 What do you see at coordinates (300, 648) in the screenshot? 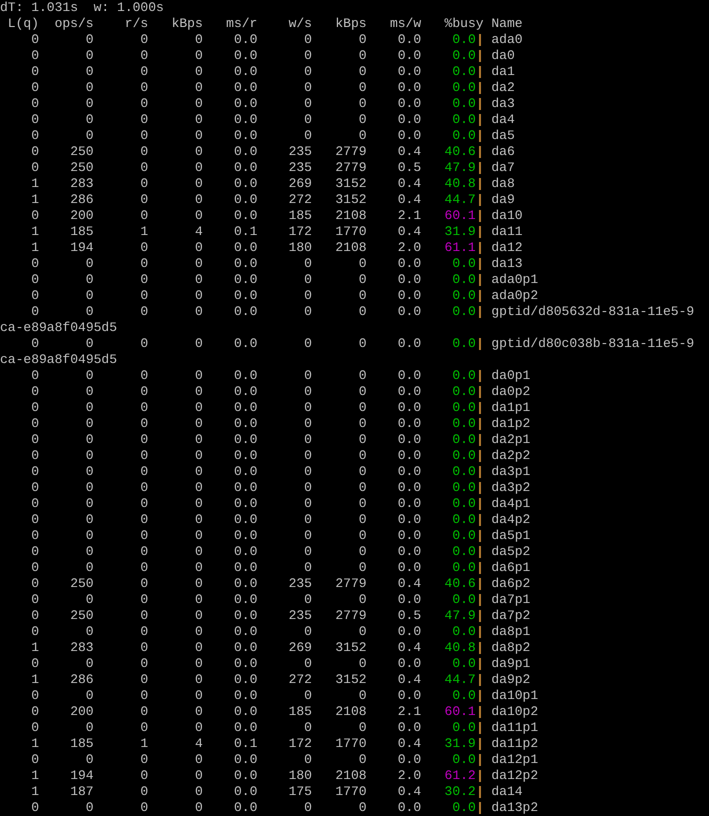
I see `table-cell: 269` at bounding box center [300, 648].